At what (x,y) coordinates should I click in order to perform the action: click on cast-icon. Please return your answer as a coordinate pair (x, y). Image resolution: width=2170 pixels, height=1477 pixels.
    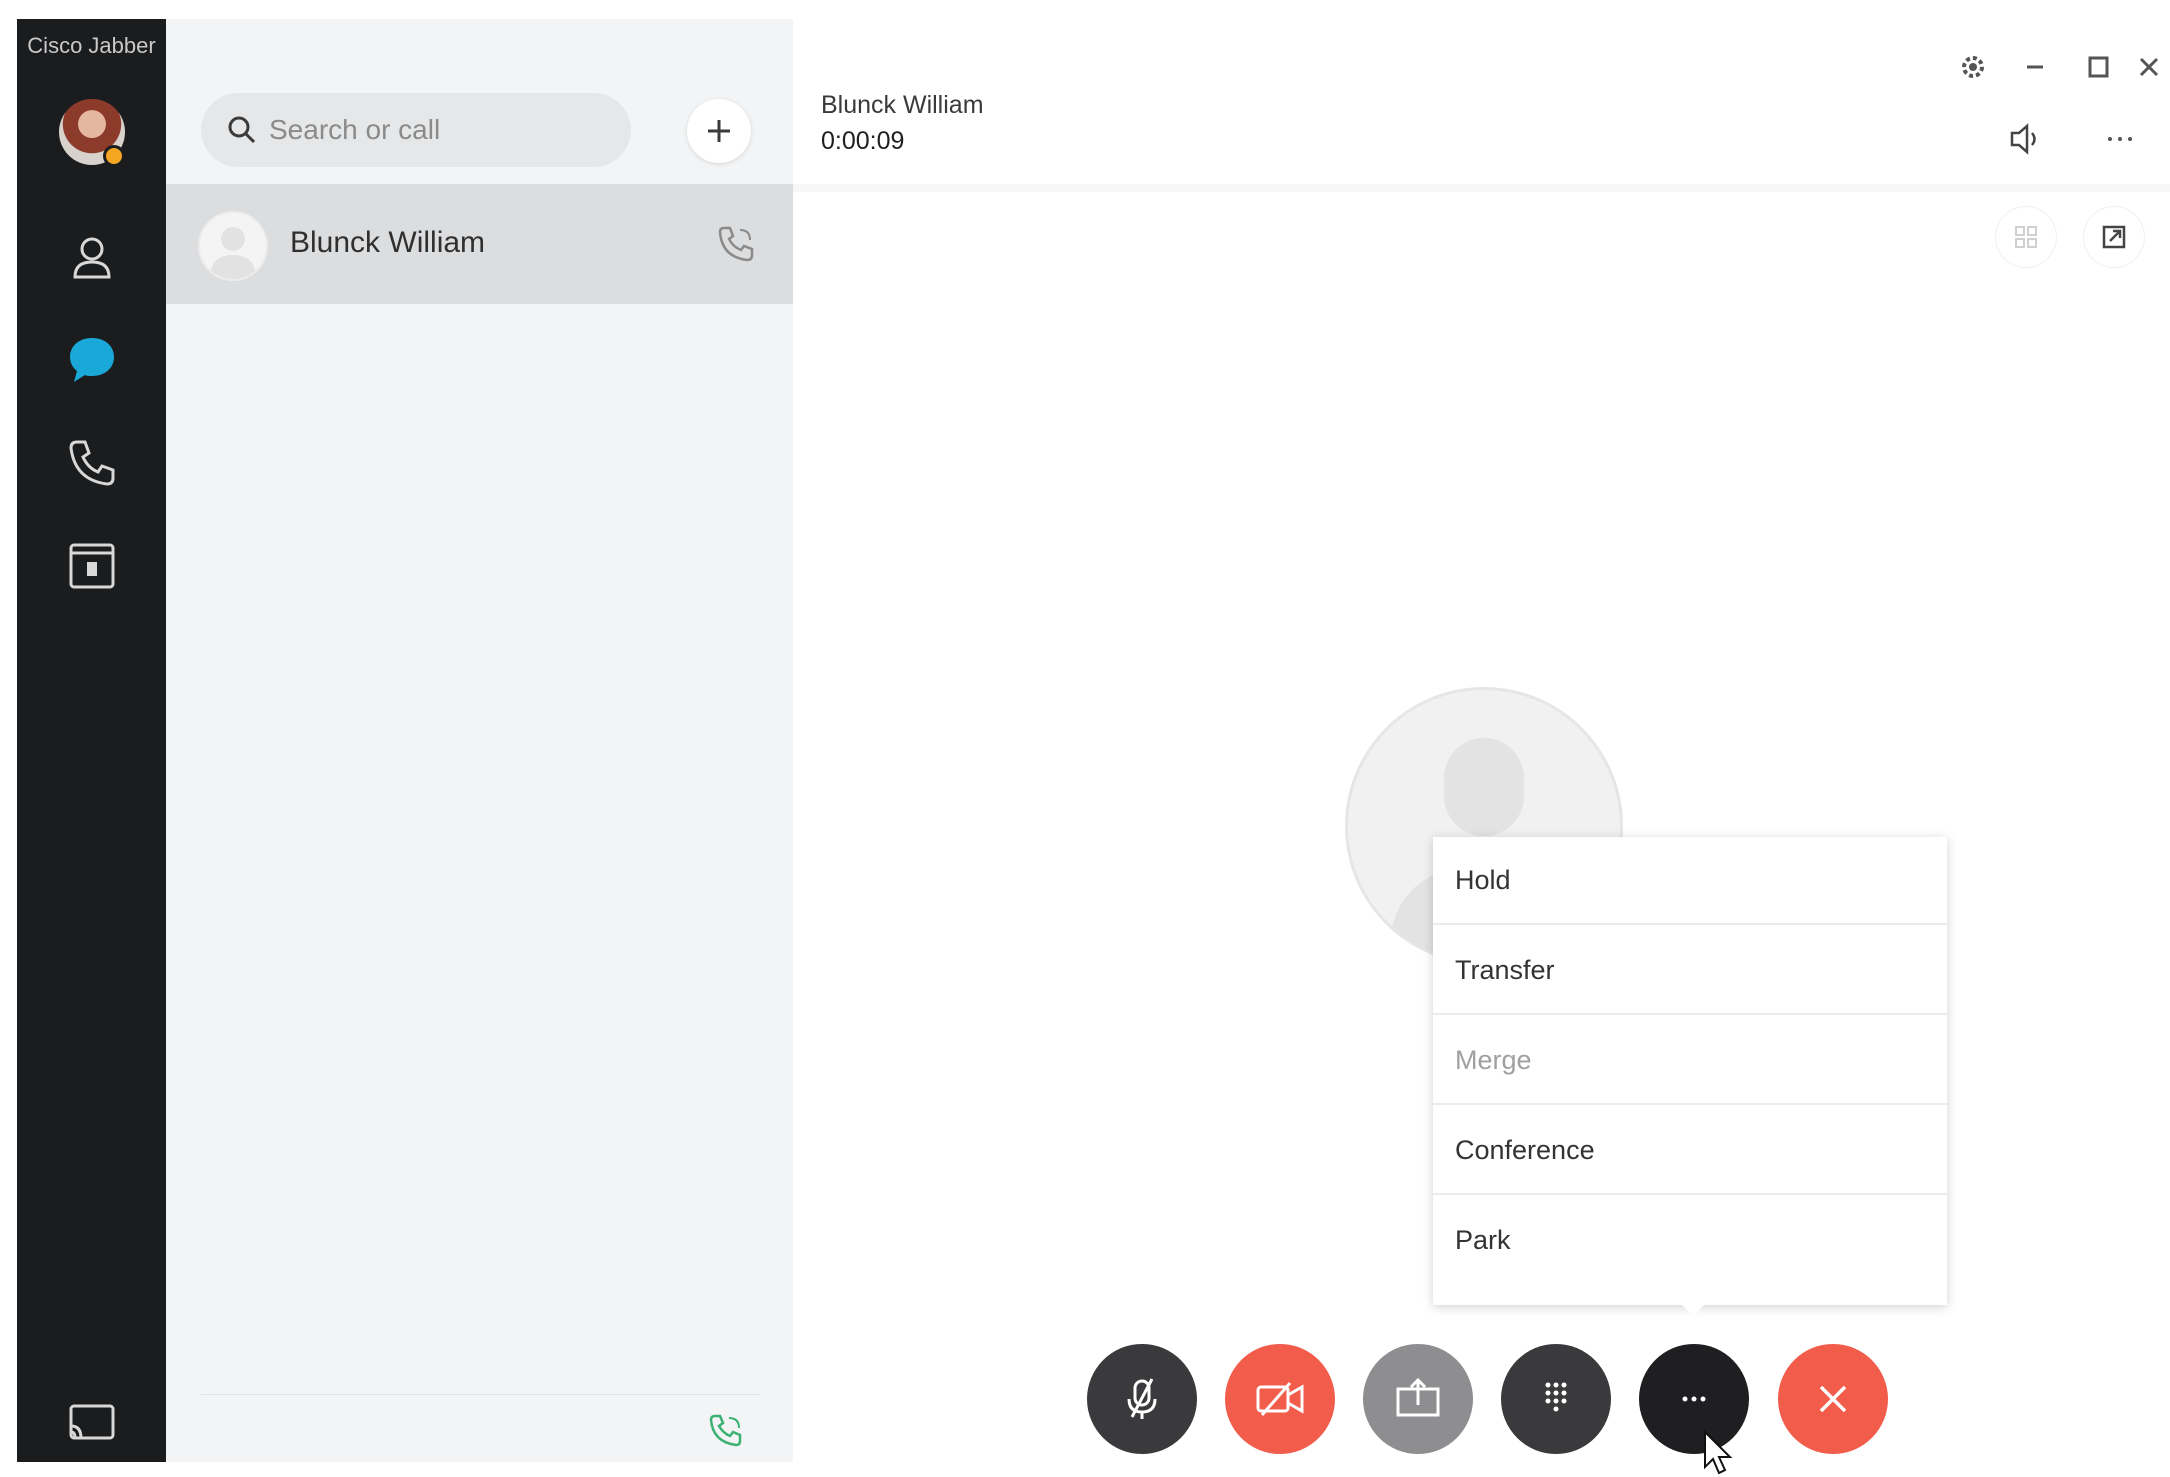
    Looking at the image, I should click on (92, 1423).